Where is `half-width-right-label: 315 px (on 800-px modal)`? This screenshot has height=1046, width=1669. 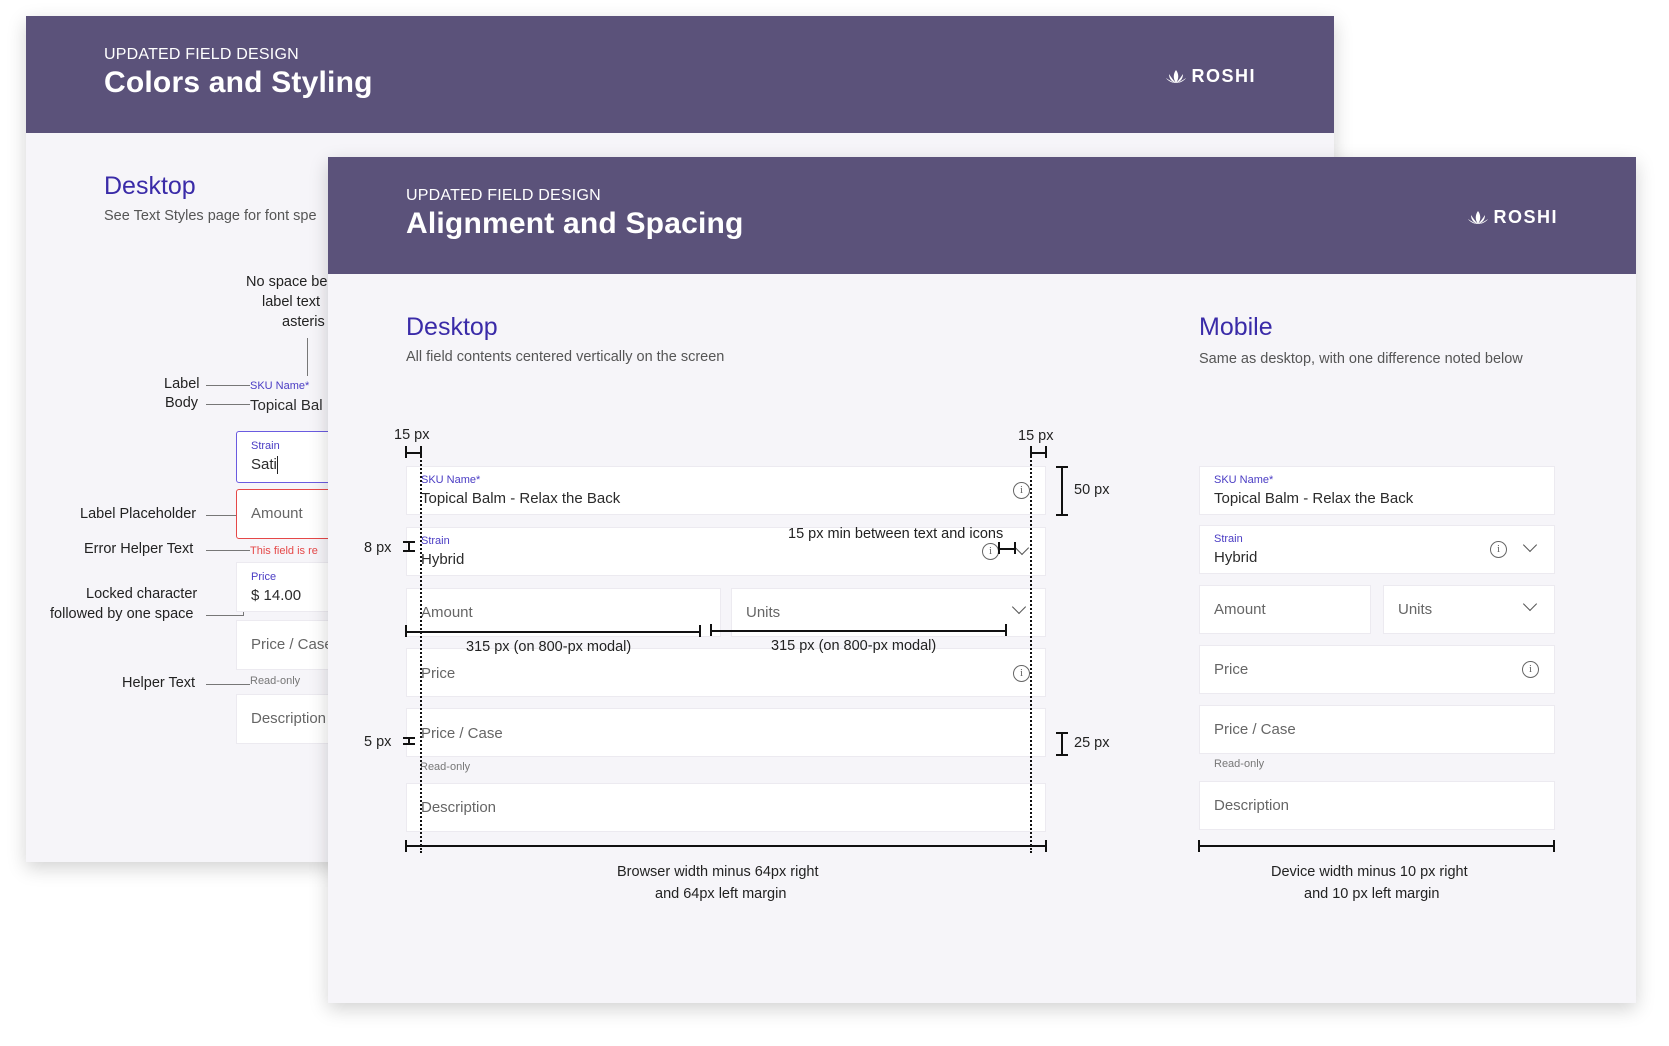 half-width-right-label: 315 px (on 800-px modal) is located at coordinates (854, 646).